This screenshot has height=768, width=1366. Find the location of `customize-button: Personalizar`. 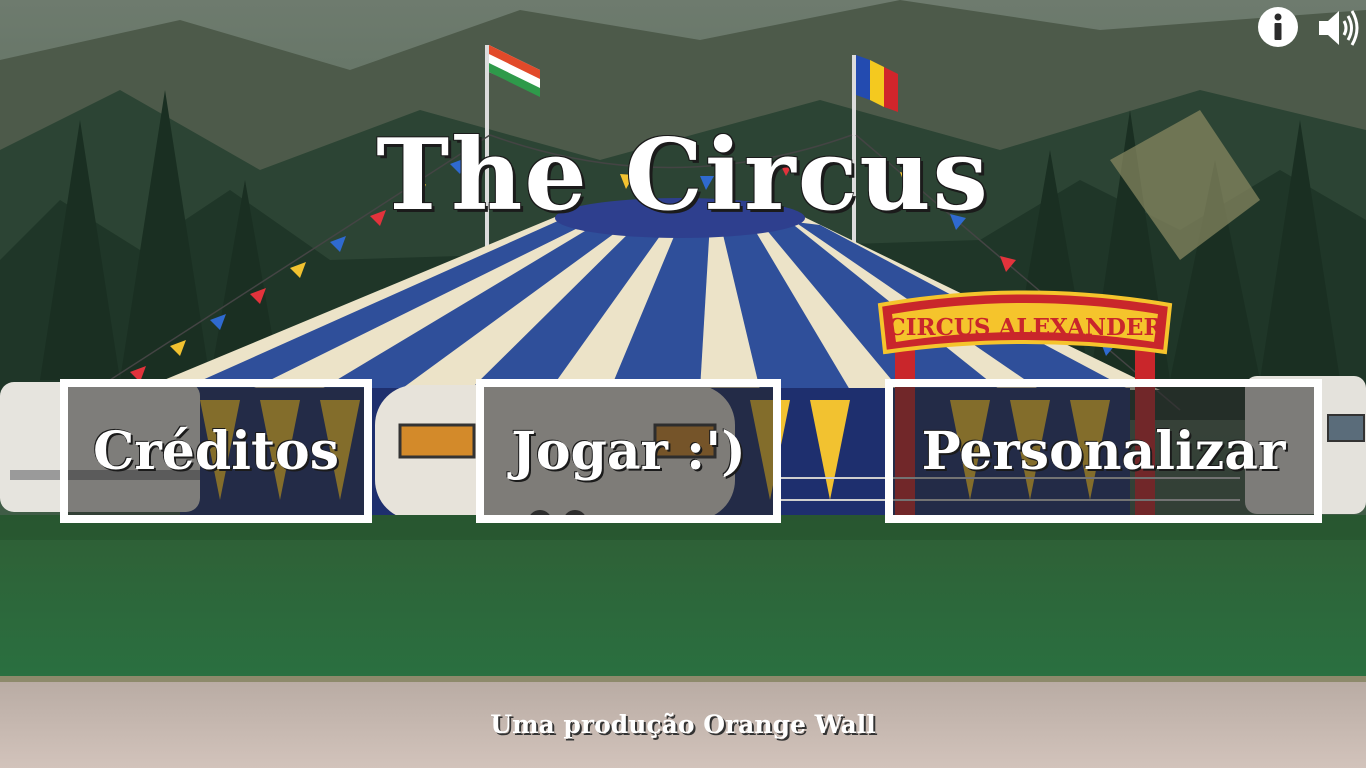

customize-button: Personalizar is located at coordinates (1103, 451).